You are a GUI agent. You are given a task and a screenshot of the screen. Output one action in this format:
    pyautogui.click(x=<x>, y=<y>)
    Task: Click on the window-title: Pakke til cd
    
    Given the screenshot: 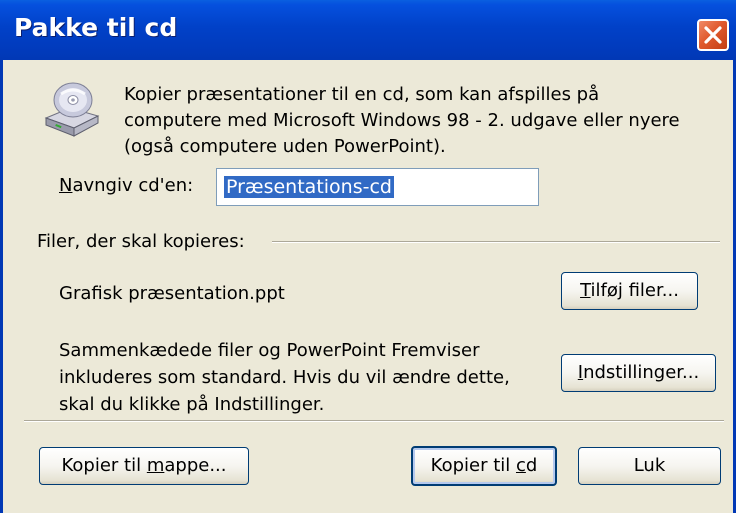 What is the action you would take?
    pyautogui.click(x=96, y=27)
    